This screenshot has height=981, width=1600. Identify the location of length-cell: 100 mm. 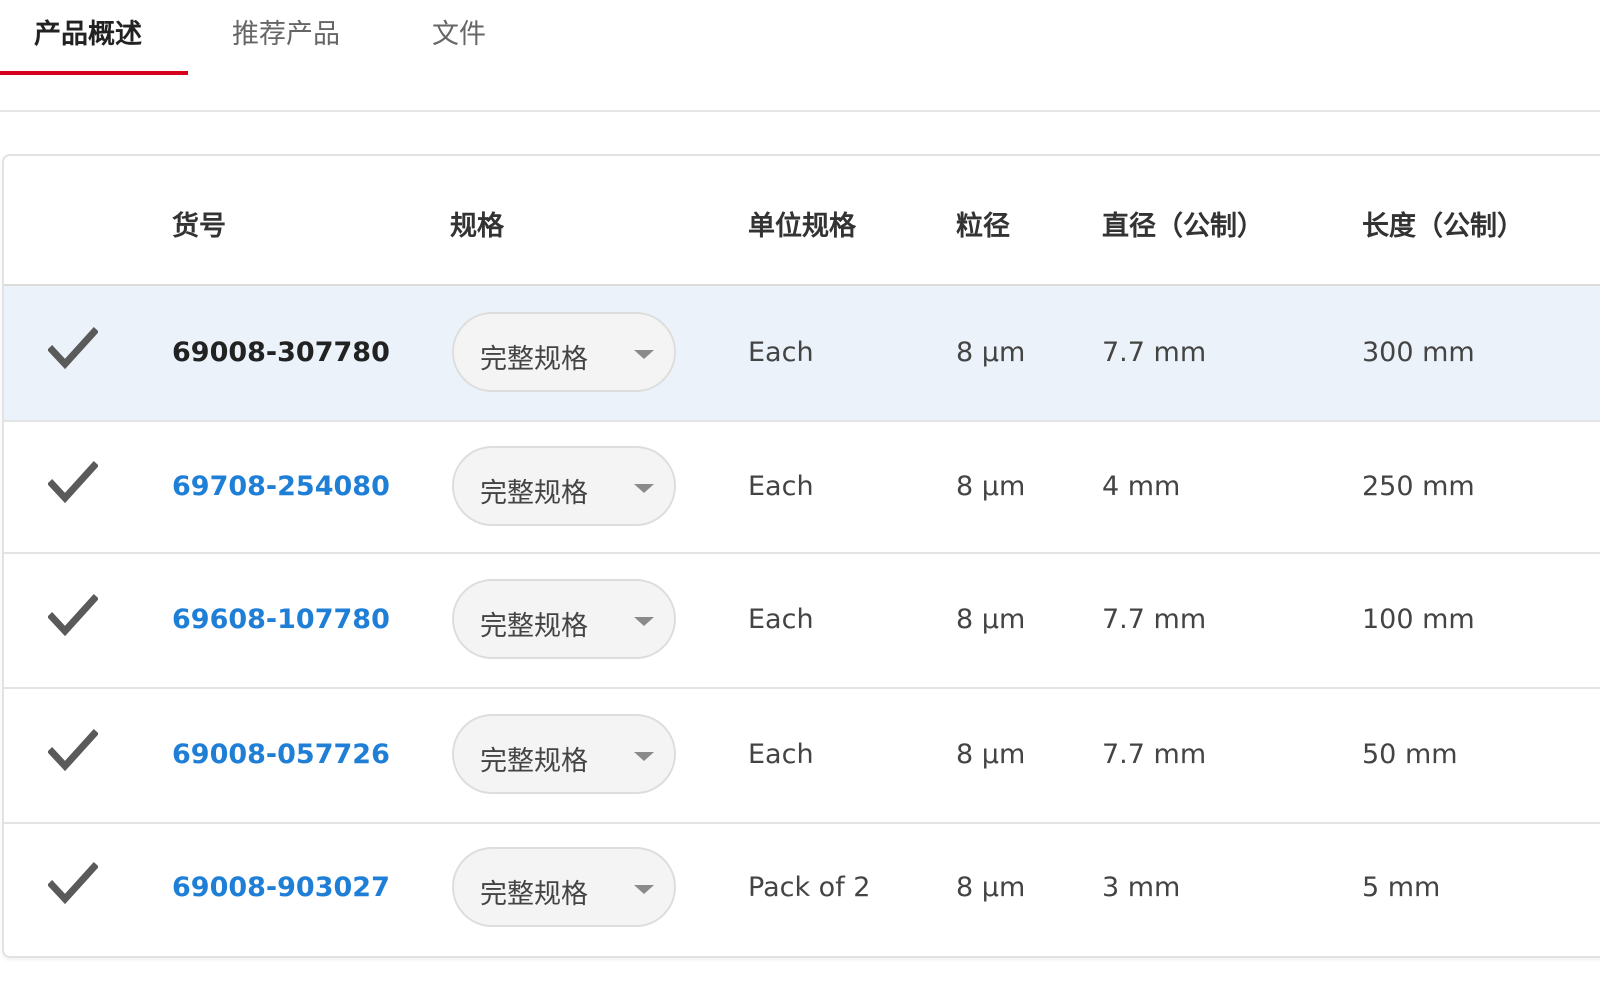
(1418, 619).